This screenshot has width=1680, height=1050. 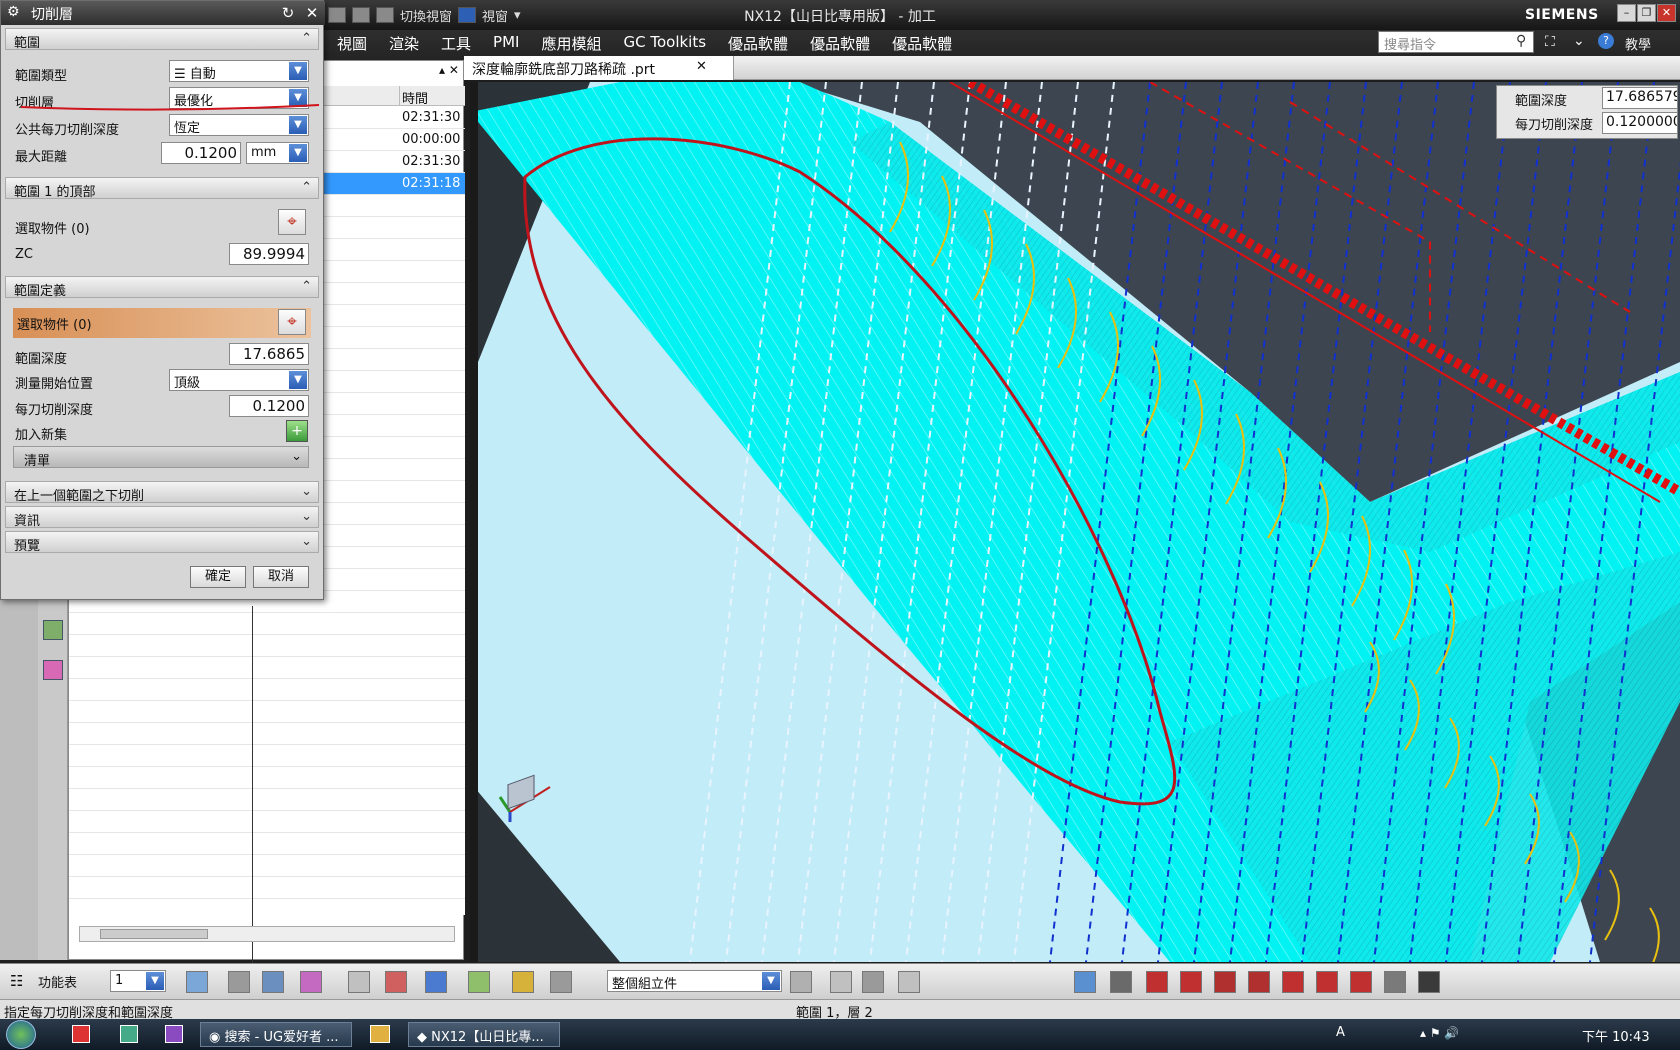 I want to click on section-info-header: 資訊 ⌄, so click(x=162, y=517).